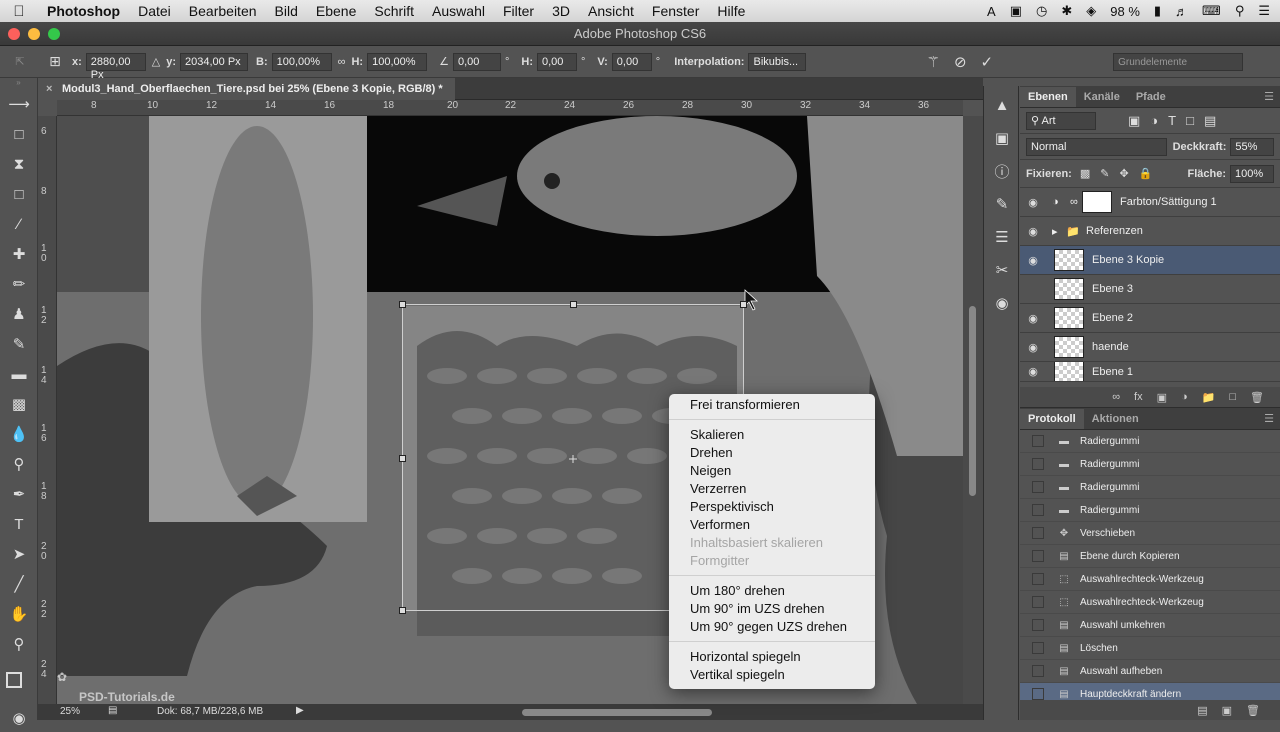 The height and width of the screenshot is (732, 1280). Describe the element at coordinates (1181, 11) in the screenshot. I see `volume-icon: ♬` at that location.